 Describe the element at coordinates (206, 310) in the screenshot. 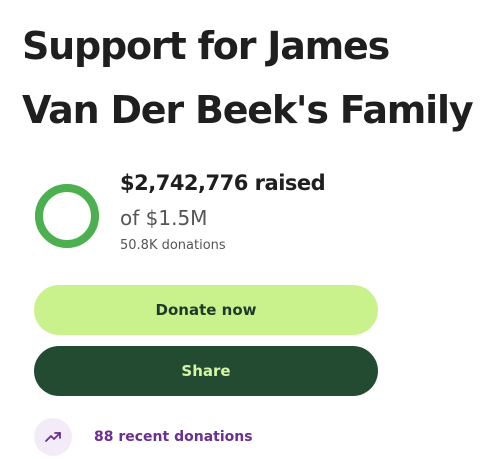

I see `donate-now-button: Donate now` at that location.